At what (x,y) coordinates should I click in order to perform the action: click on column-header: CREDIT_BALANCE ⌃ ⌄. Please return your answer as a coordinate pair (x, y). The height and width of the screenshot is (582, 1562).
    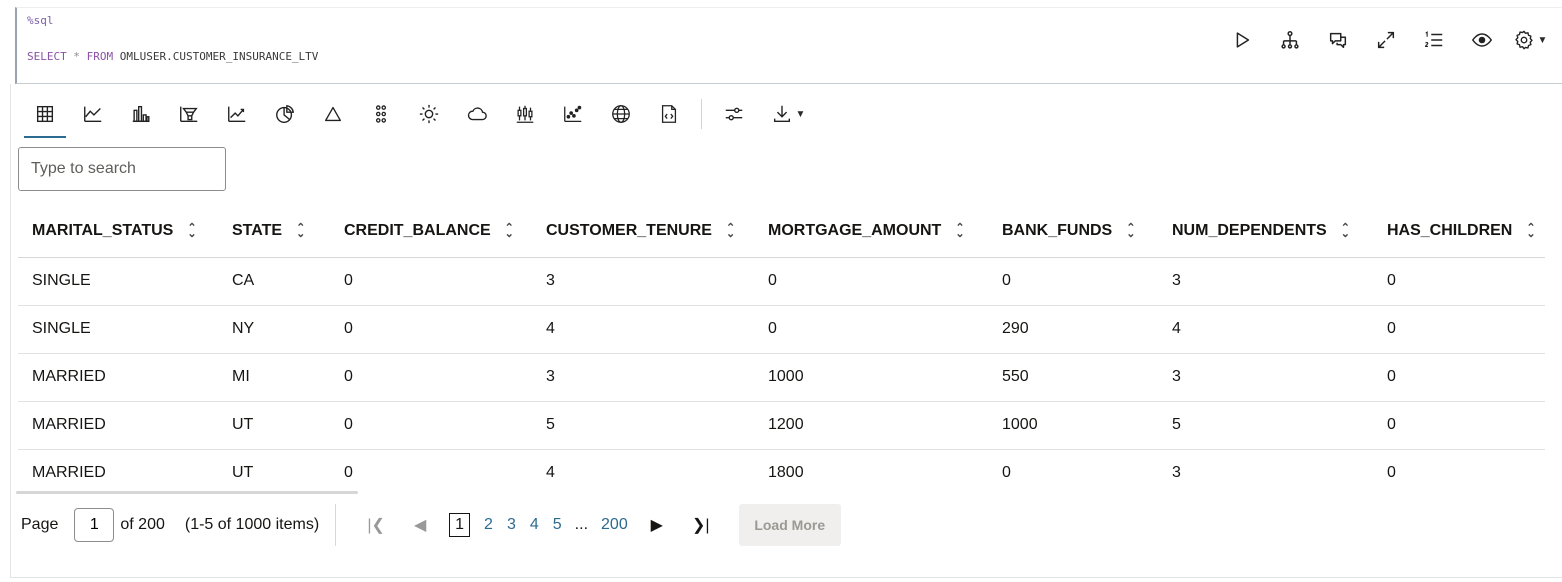
    Looking at the image, I should click on (431, 231).